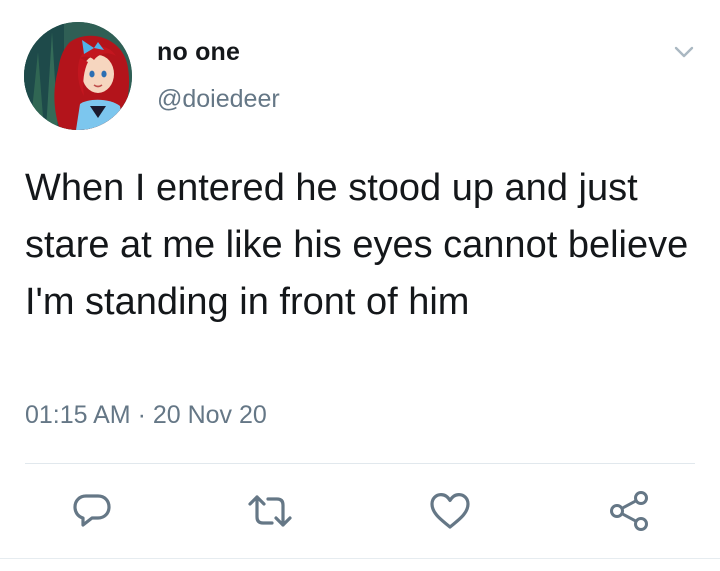  What do you see at coordinates (218, 99) in the screenshot?
I see `user-handle: @doiedeer` at bounding box center [218, 99].